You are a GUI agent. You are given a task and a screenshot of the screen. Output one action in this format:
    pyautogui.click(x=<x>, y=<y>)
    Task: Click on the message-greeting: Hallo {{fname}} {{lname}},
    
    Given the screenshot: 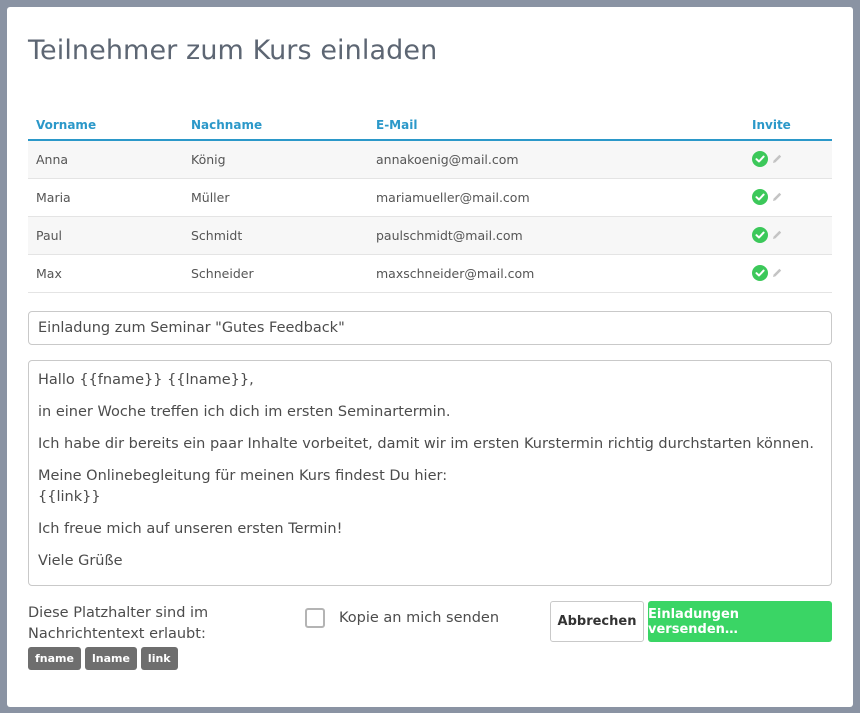 What is the action you would take?
    pyautogui.click(x=146, y=380)
    